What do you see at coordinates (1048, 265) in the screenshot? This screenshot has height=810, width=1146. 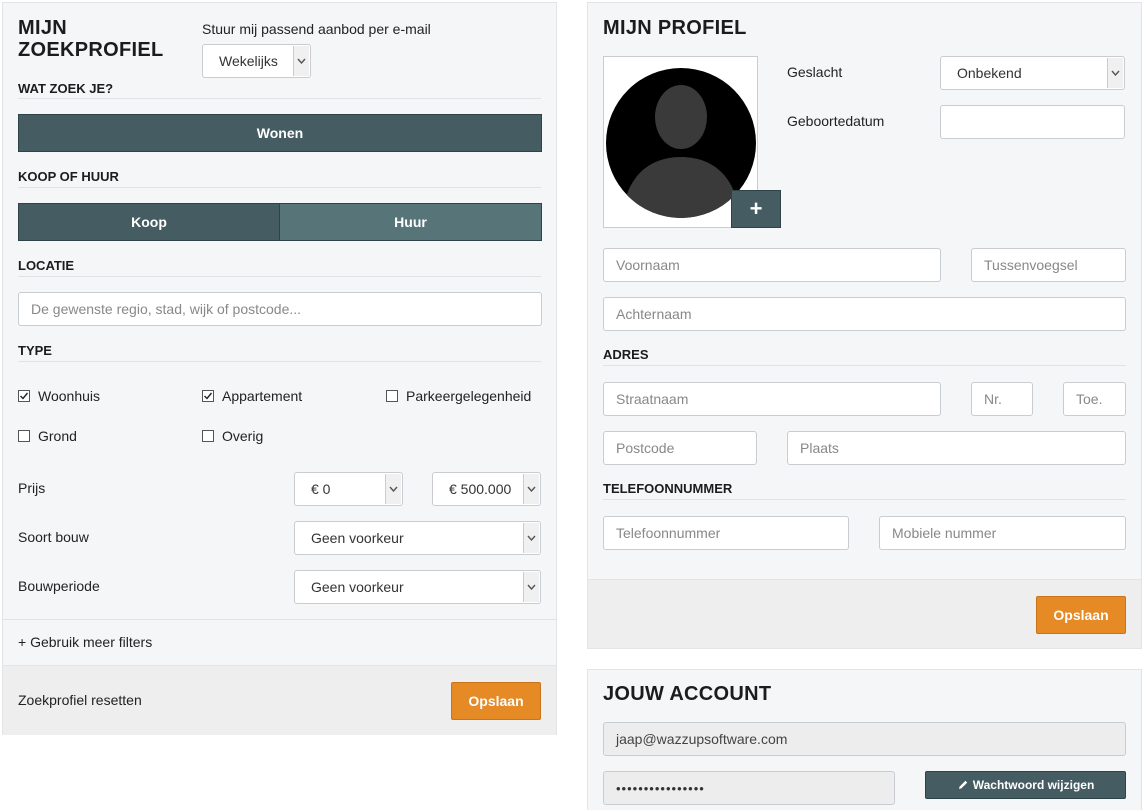 I see `tussenvoegsel-input: Tussenvoegsel` at bounding box center [1048, 265].